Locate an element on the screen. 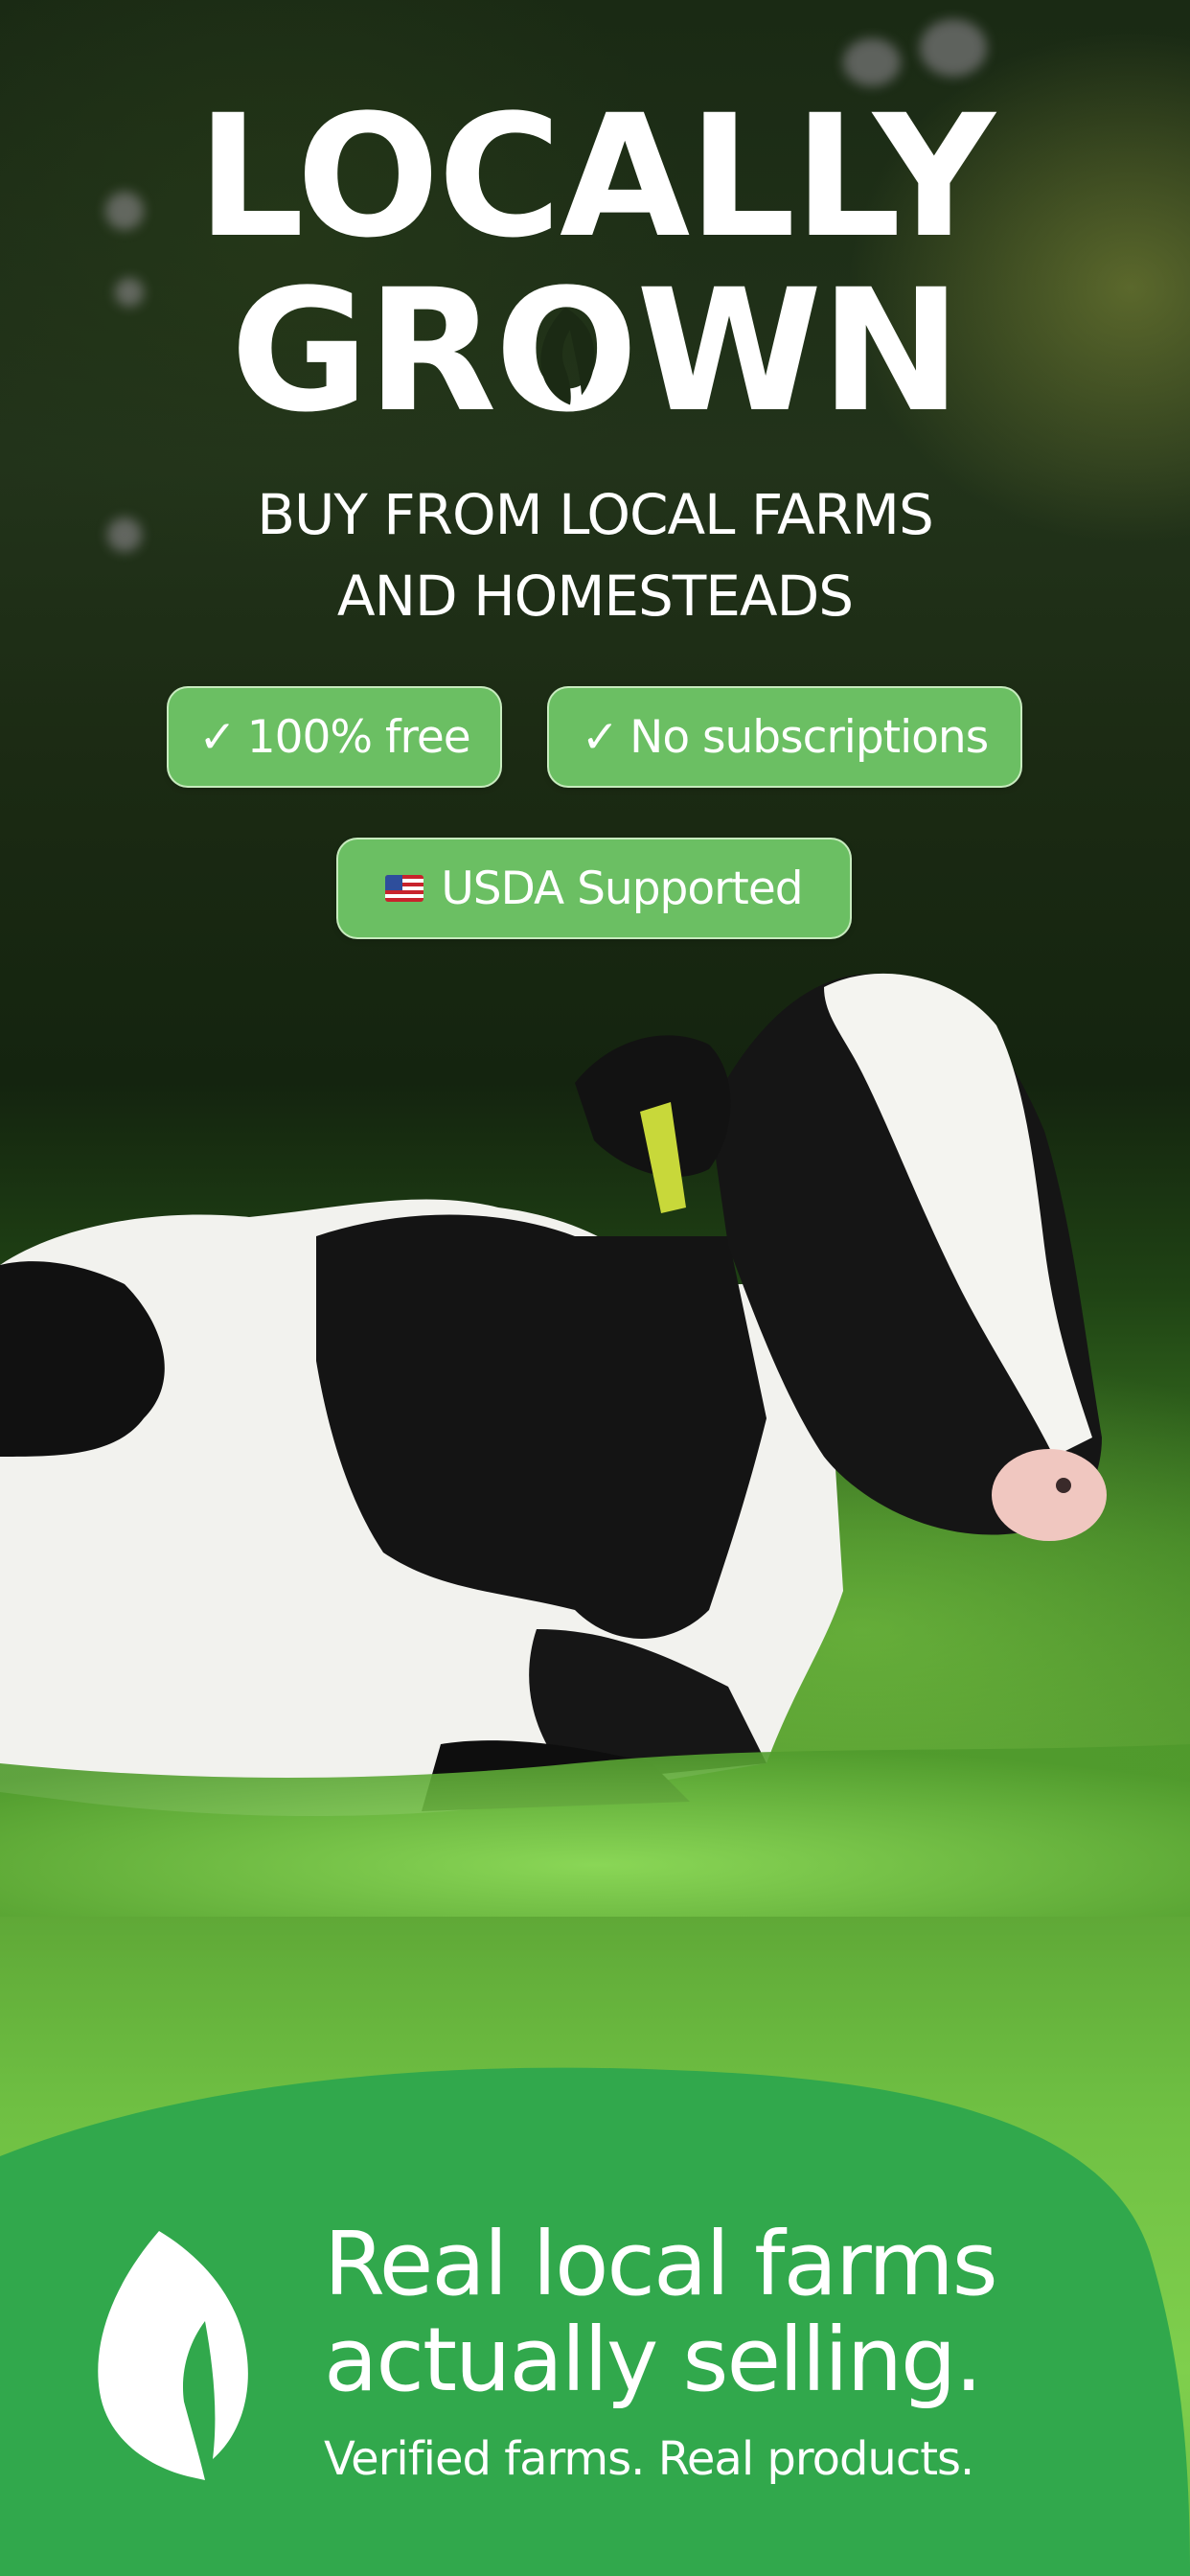 The width and height of the screenshot is (1190, 2576). headline-leaf-o: O is located at coordinates (566, 352).